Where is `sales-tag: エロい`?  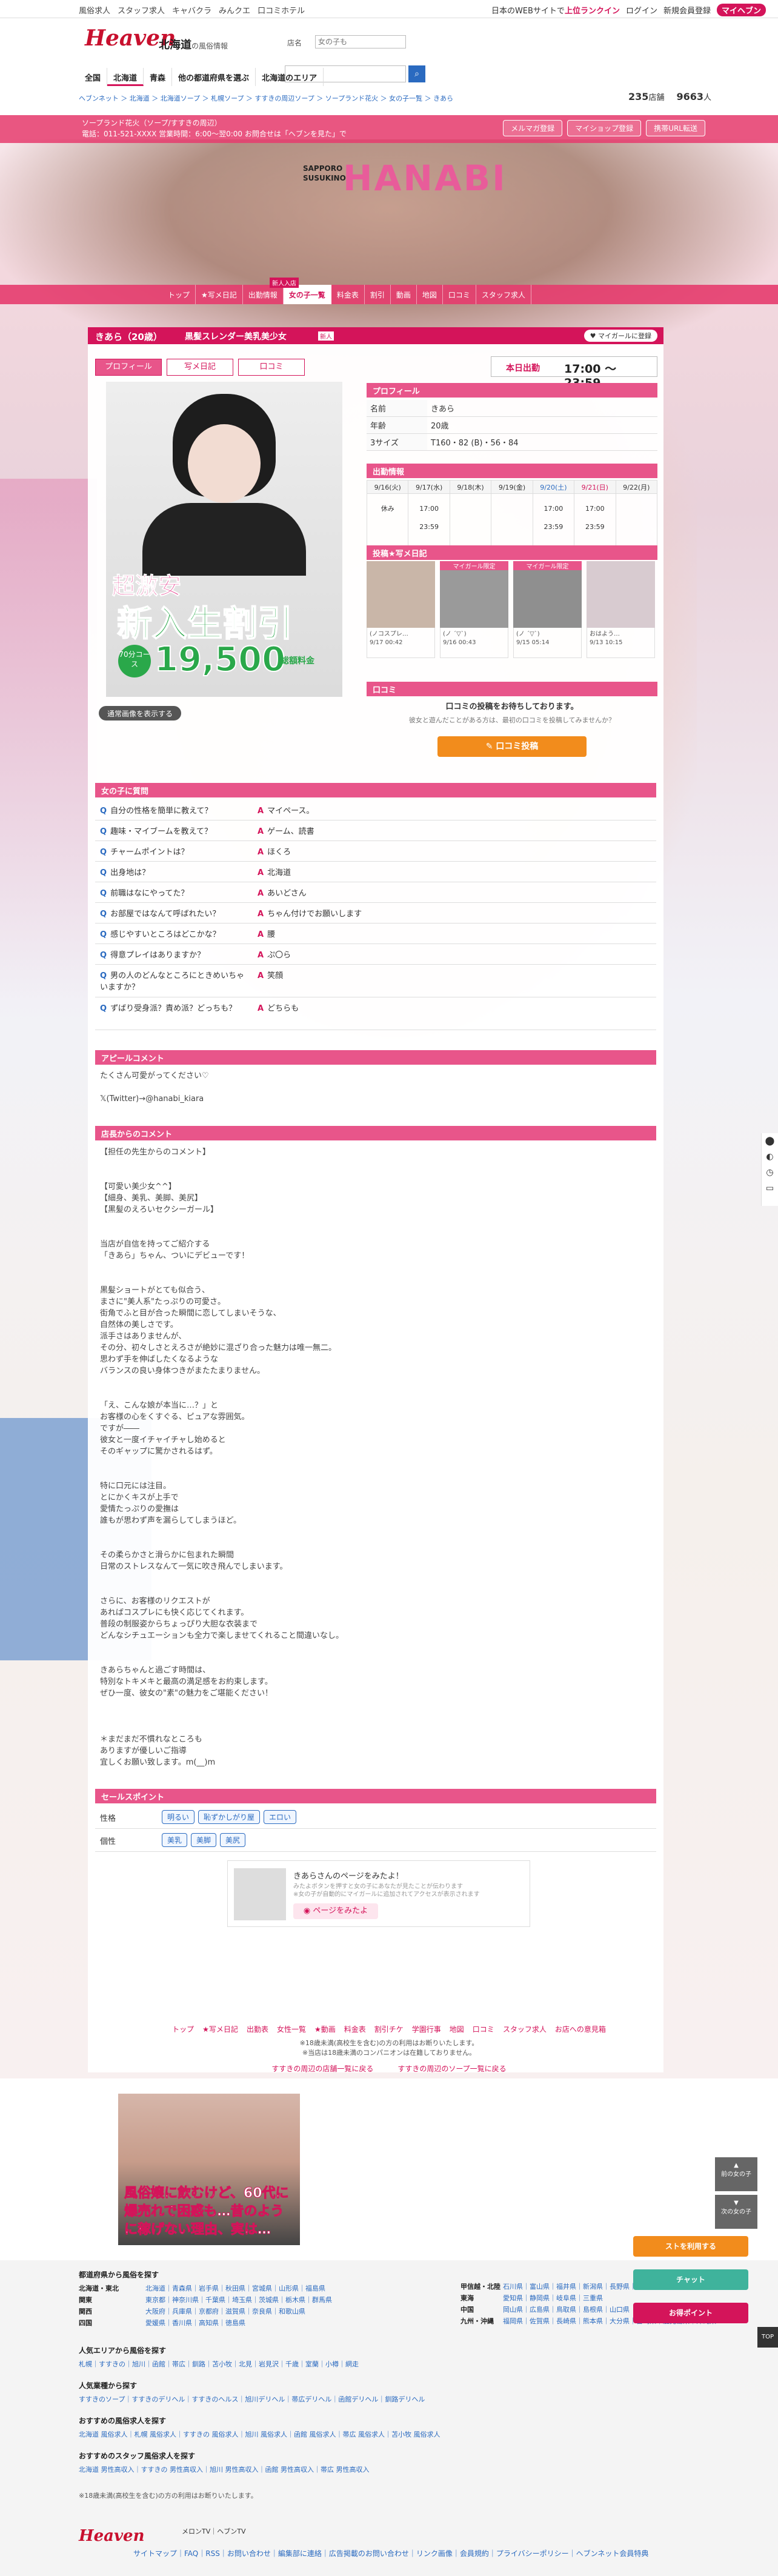 sales-tag: エロい is located at coordinates (280, 1817).